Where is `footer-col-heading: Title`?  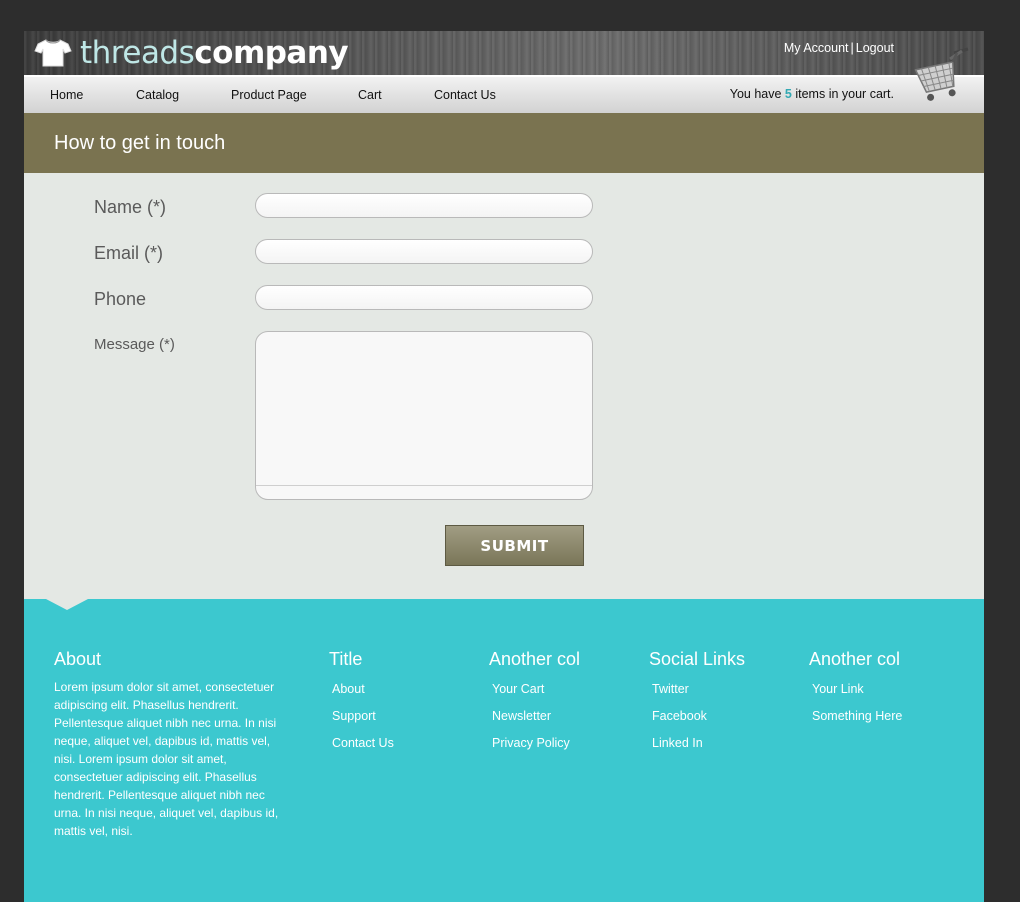 footer-col-heading: Title is located at coordinates (346, 659).